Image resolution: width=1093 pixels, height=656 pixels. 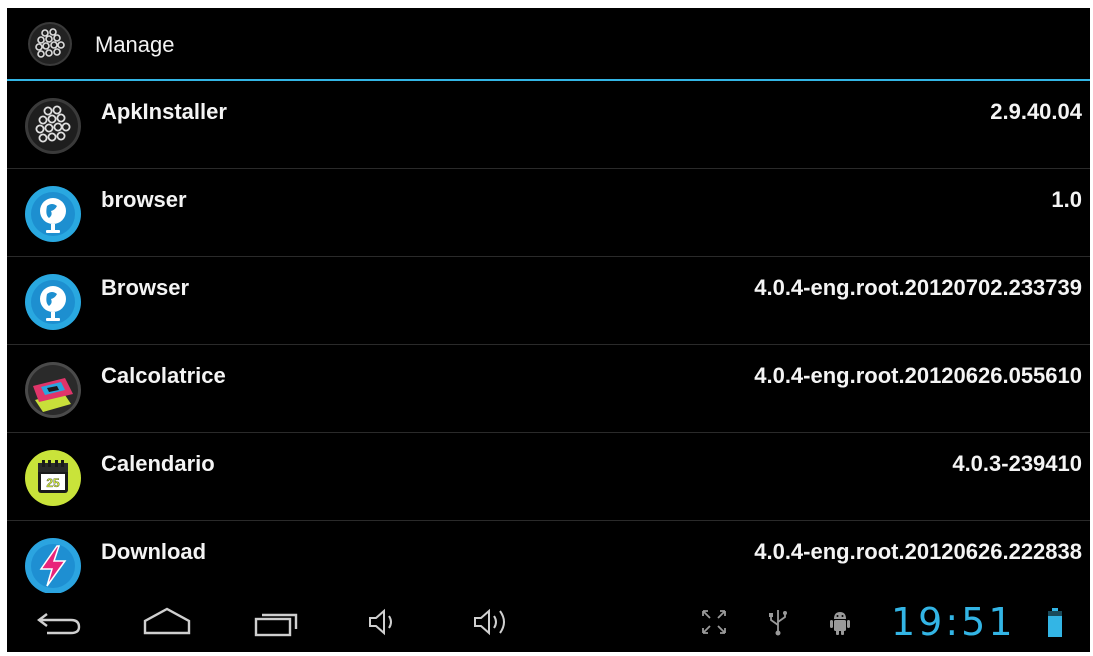 What do you see at coordinates (1017, 463) in the screenshot?
I see `app-version: 4.0.3-239410` at bounding box center [1017, 463].